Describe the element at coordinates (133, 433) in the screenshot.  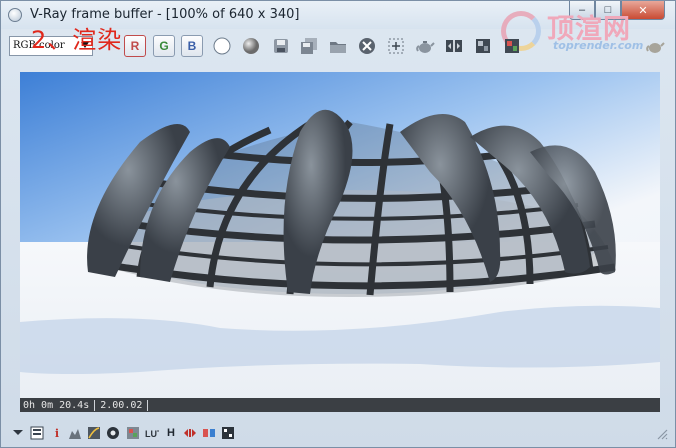
I see `background-image-icon` at that location.